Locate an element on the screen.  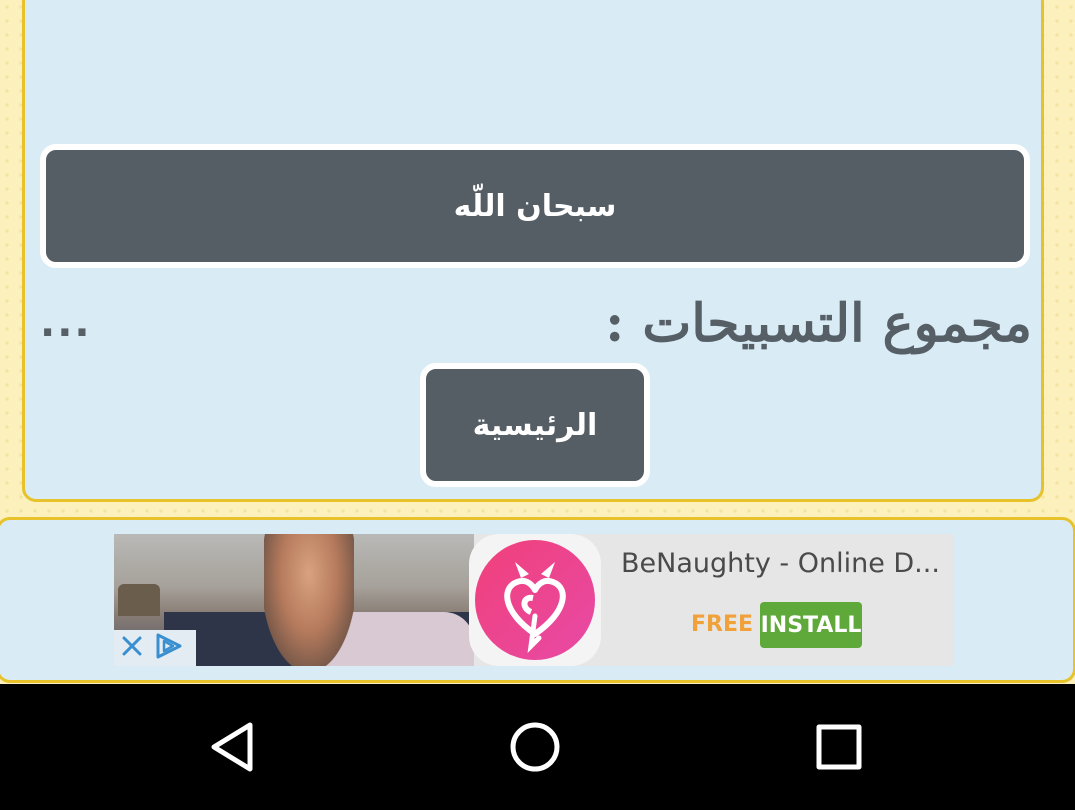
tasbih-button: سبحان اللّه is located at coordinates (535, 206).